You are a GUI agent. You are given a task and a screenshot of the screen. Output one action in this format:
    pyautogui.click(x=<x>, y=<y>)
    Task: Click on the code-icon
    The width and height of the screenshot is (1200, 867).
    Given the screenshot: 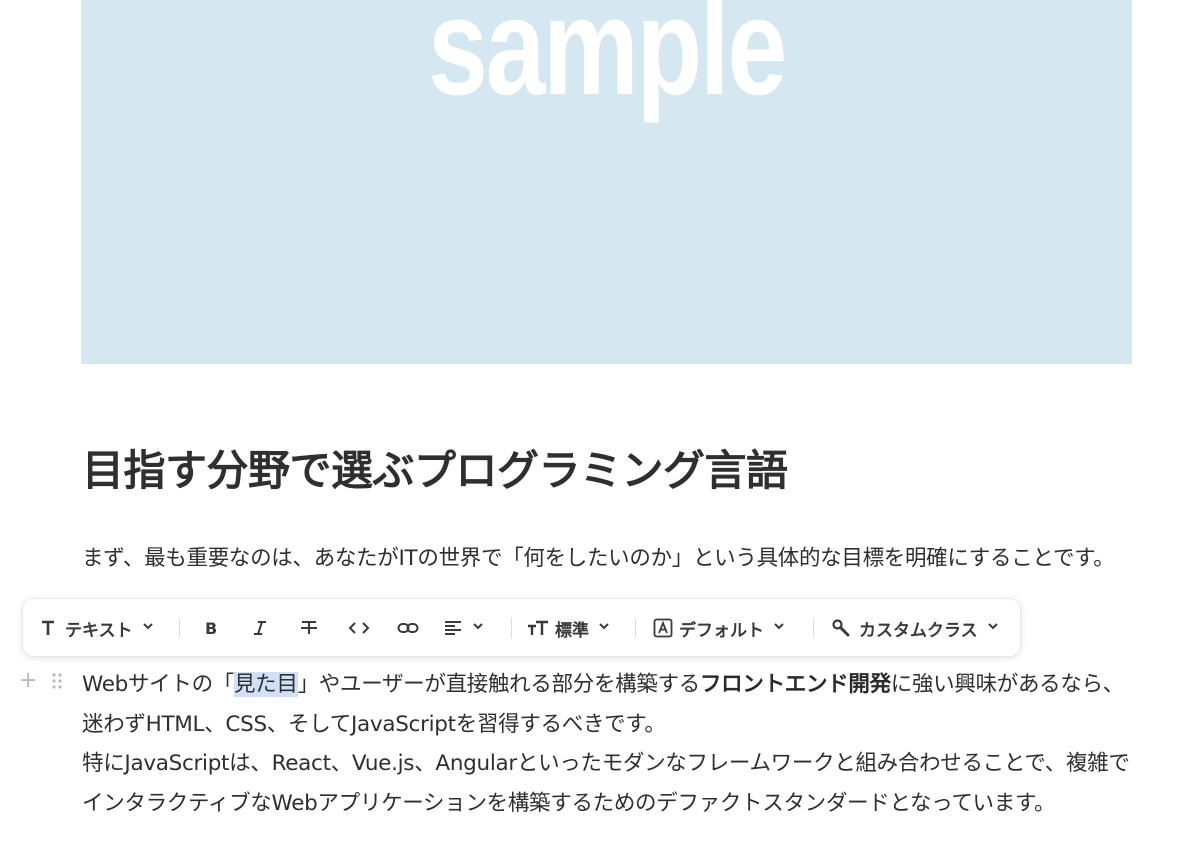 What is the action you would take?
    pyautogui.click(x=359, y=628)
    